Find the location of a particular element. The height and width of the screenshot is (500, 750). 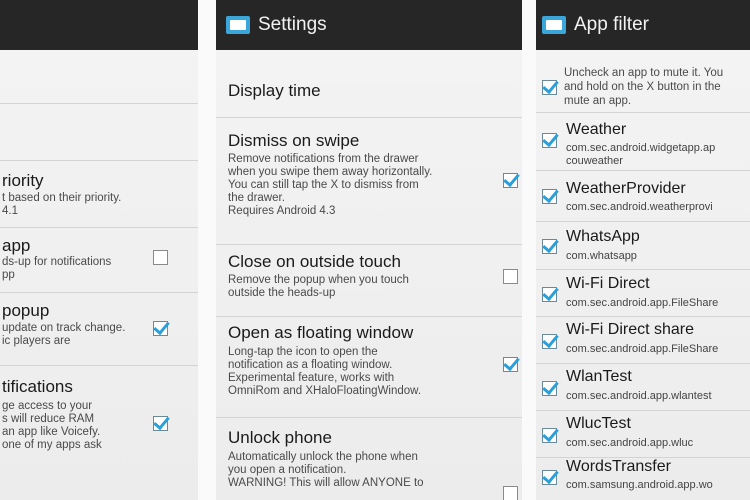

app-filter-action-bar: App filter is located at coordinates (643, 25).